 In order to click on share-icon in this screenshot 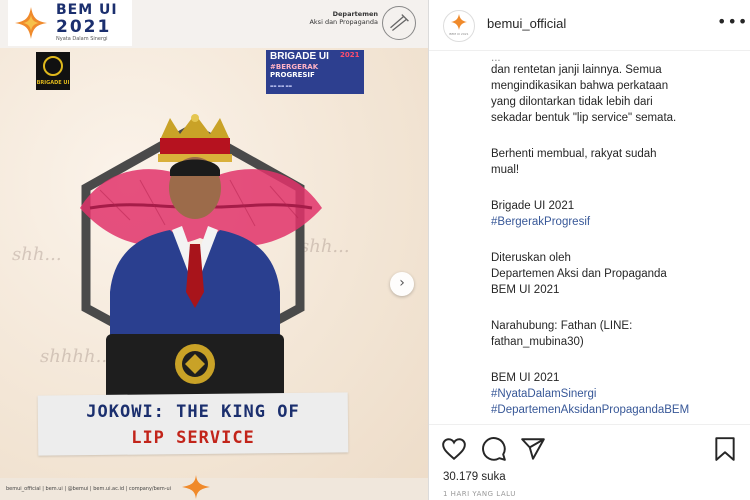, I will do `click(533, 449)`.